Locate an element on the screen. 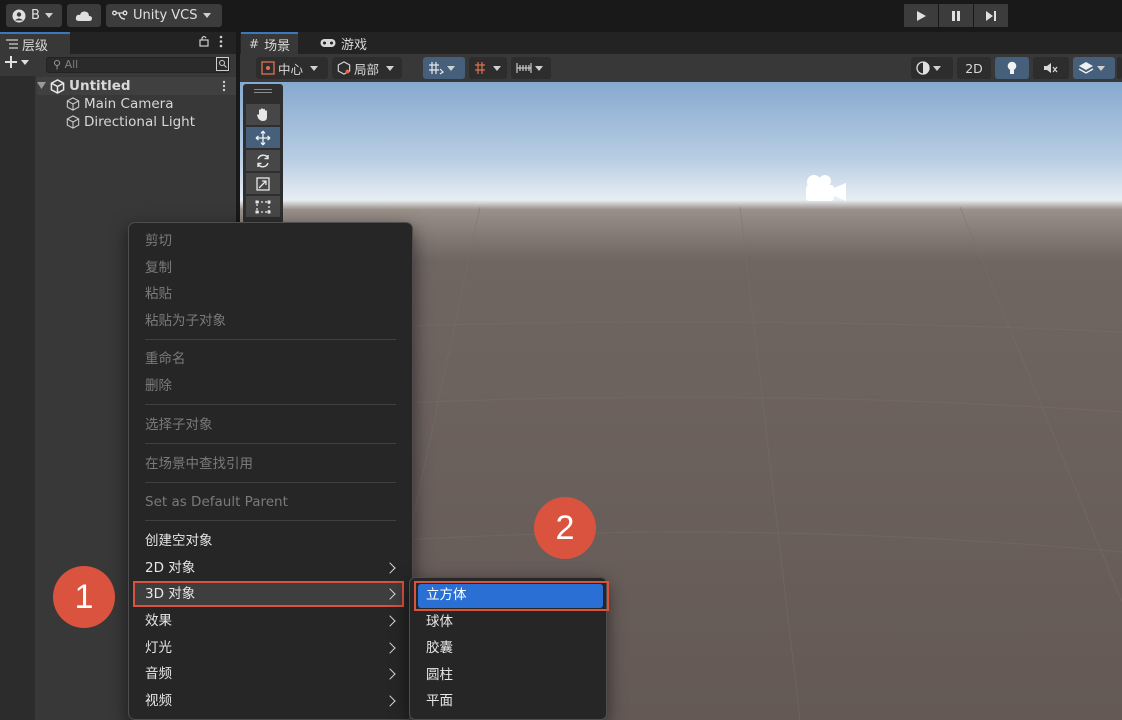  search-placeholder: All is located at coordinates (71, 64).